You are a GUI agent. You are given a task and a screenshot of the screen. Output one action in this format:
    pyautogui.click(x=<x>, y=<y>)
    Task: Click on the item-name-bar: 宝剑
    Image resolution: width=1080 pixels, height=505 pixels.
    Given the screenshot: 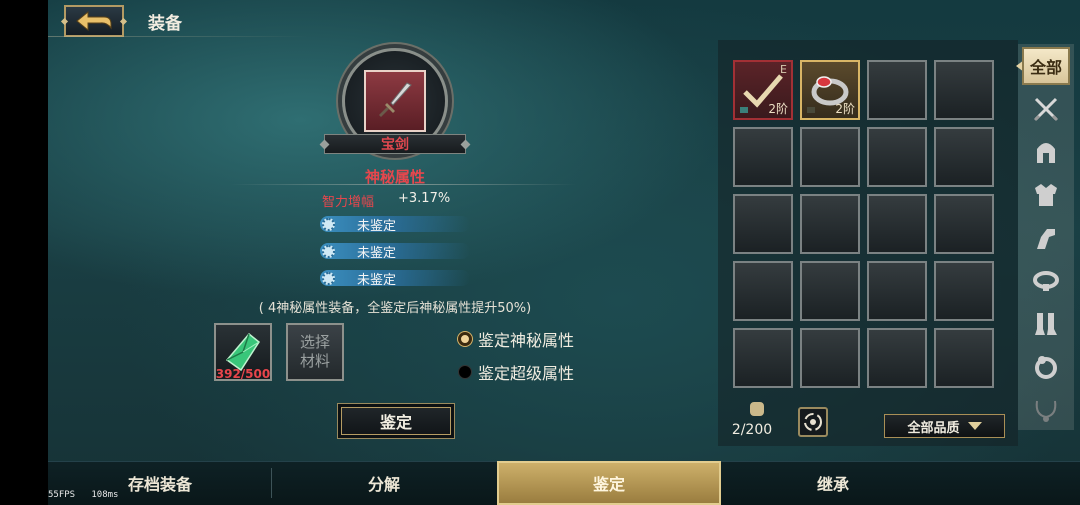 What is the action you would take?
    pyautogui.click(x=395, y=144)
    